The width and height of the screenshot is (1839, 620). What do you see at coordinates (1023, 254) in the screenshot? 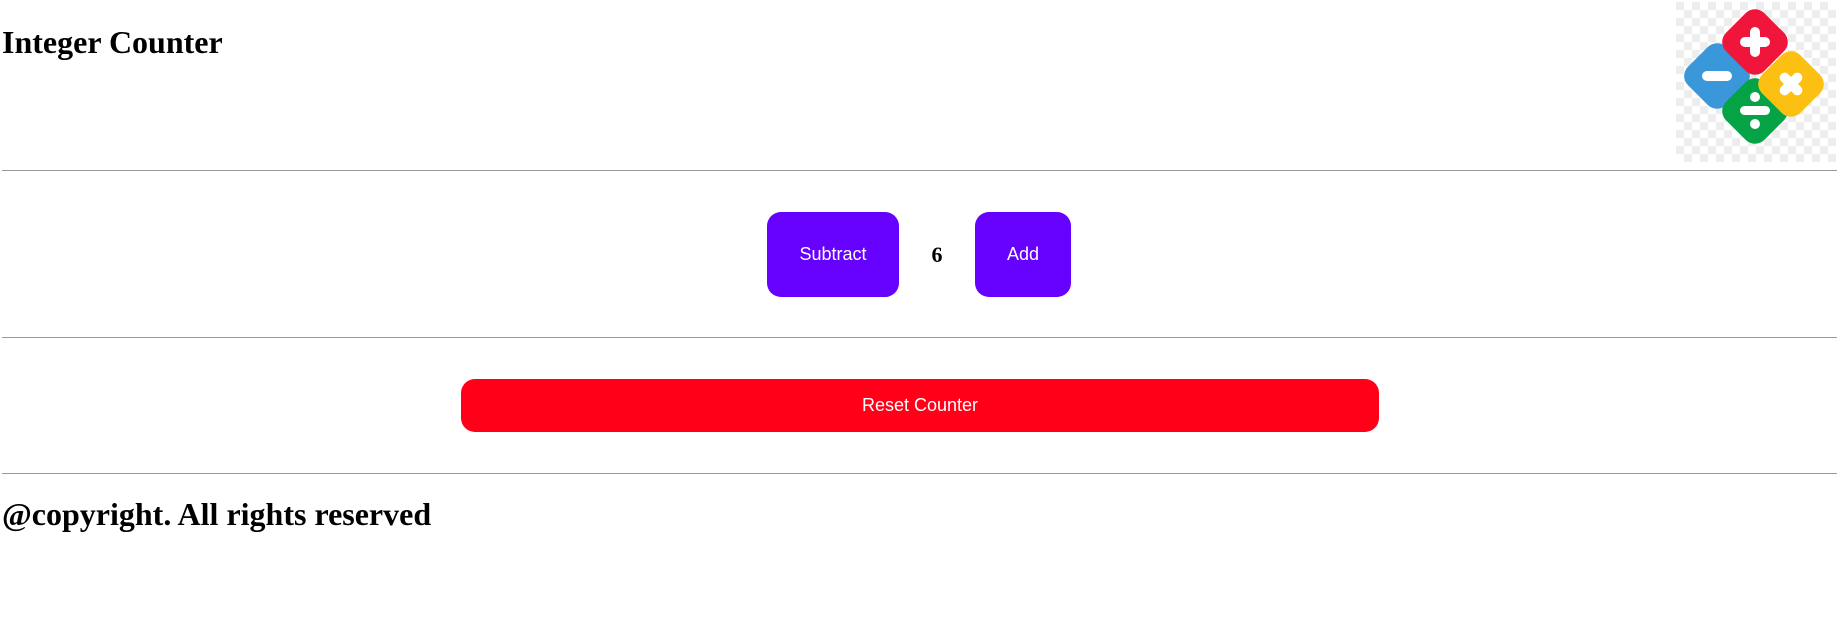
I see `add-button: Add` at bounding box center [1023, 254].